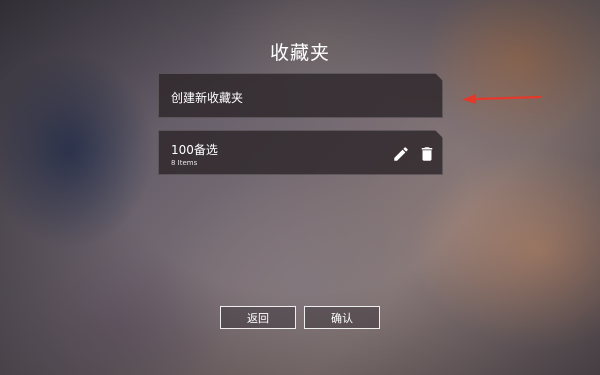  What do you see at coordinates (300, 152) in the screenshot?
I see `favorite-item: 100备选 8 Items` at bounding box center [300, 152].